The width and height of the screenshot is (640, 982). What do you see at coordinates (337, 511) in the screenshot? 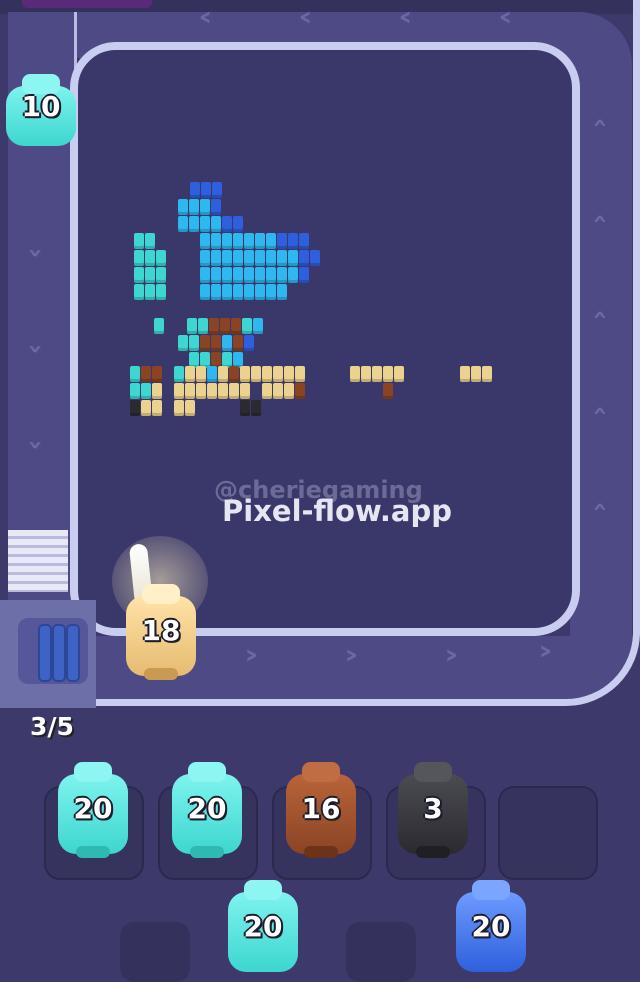
I see `watermark-site: Pixel-flow.app` at bounding box center [337, 511].